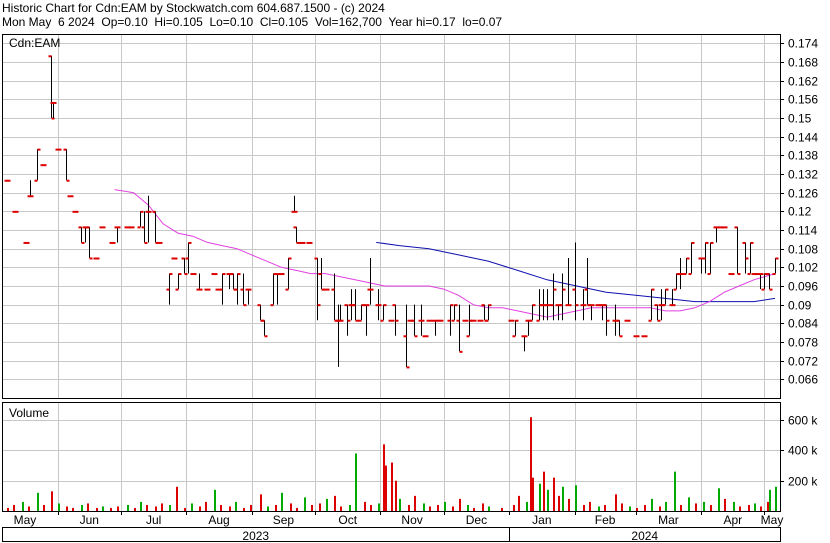 This screenshot has width=830, height=543. Describe the element at coordinates (255, 536) in the screenshot. I see `year-label: 2023` at that location.